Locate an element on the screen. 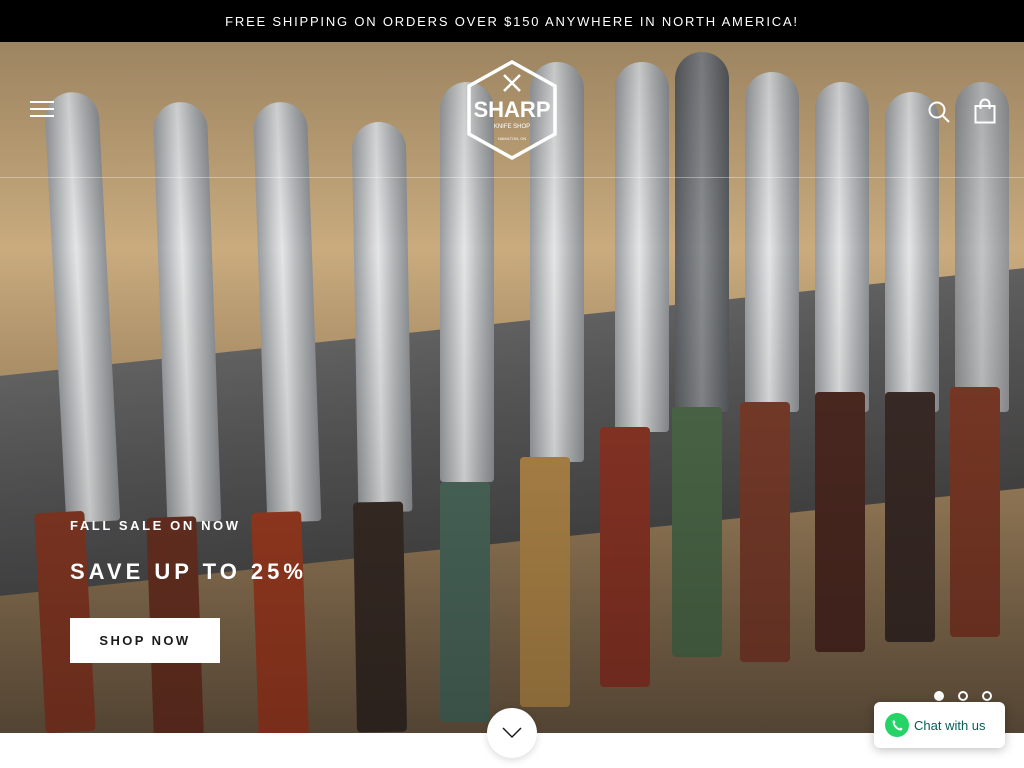  logo-name: SHARP is located at coordinates (511, 109).